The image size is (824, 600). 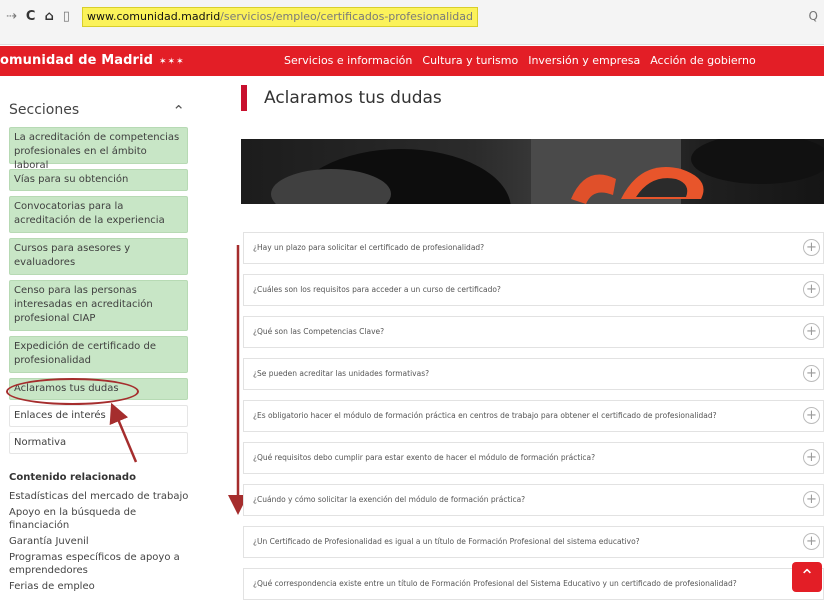 I want to click on hero-image, so click(x=532, y=171).